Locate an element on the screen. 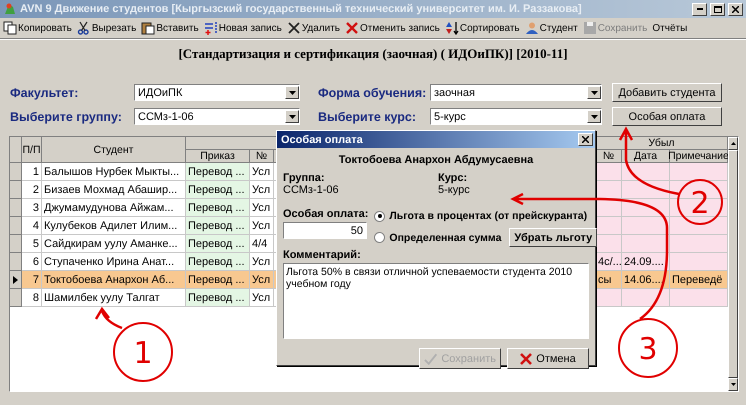 This screenshot has width=746, height=405. field-value: ССМз-1-06 is located at coordinates (311, 190).